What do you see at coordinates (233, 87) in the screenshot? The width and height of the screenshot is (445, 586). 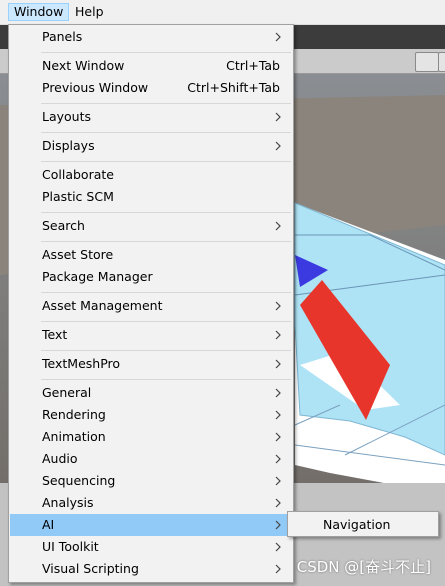 I see `menu-item-shortcut: Ctrl+Shift+Tab` at bounding box center [233, 87].